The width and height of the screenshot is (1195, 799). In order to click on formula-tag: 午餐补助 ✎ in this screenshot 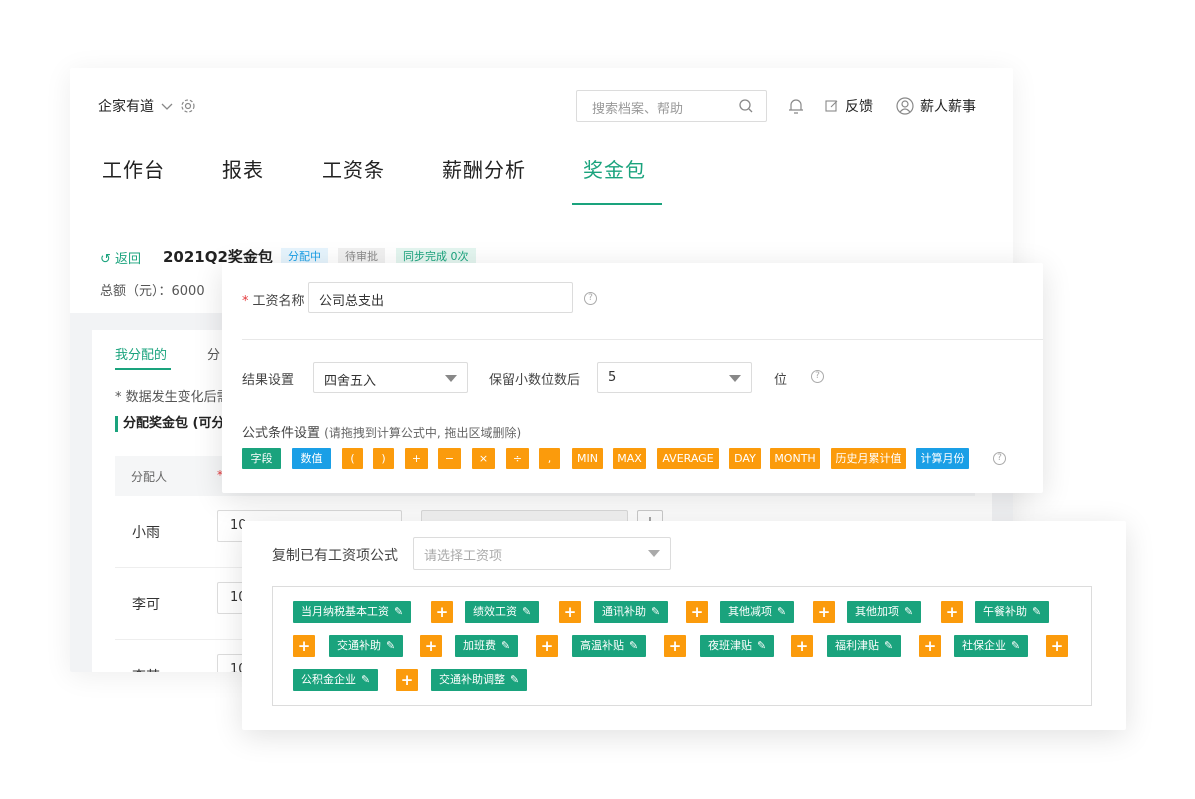, I will do `click(1012, 612)`.